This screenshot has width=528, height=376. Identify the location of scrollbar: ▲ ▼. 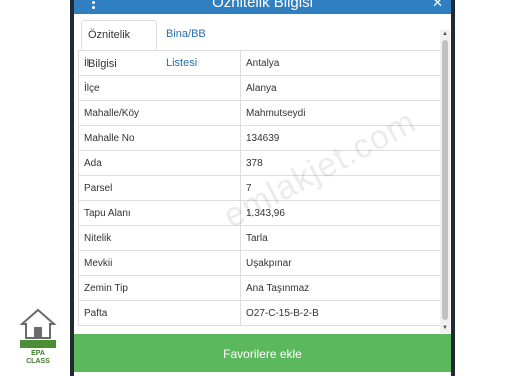
(445, 181).